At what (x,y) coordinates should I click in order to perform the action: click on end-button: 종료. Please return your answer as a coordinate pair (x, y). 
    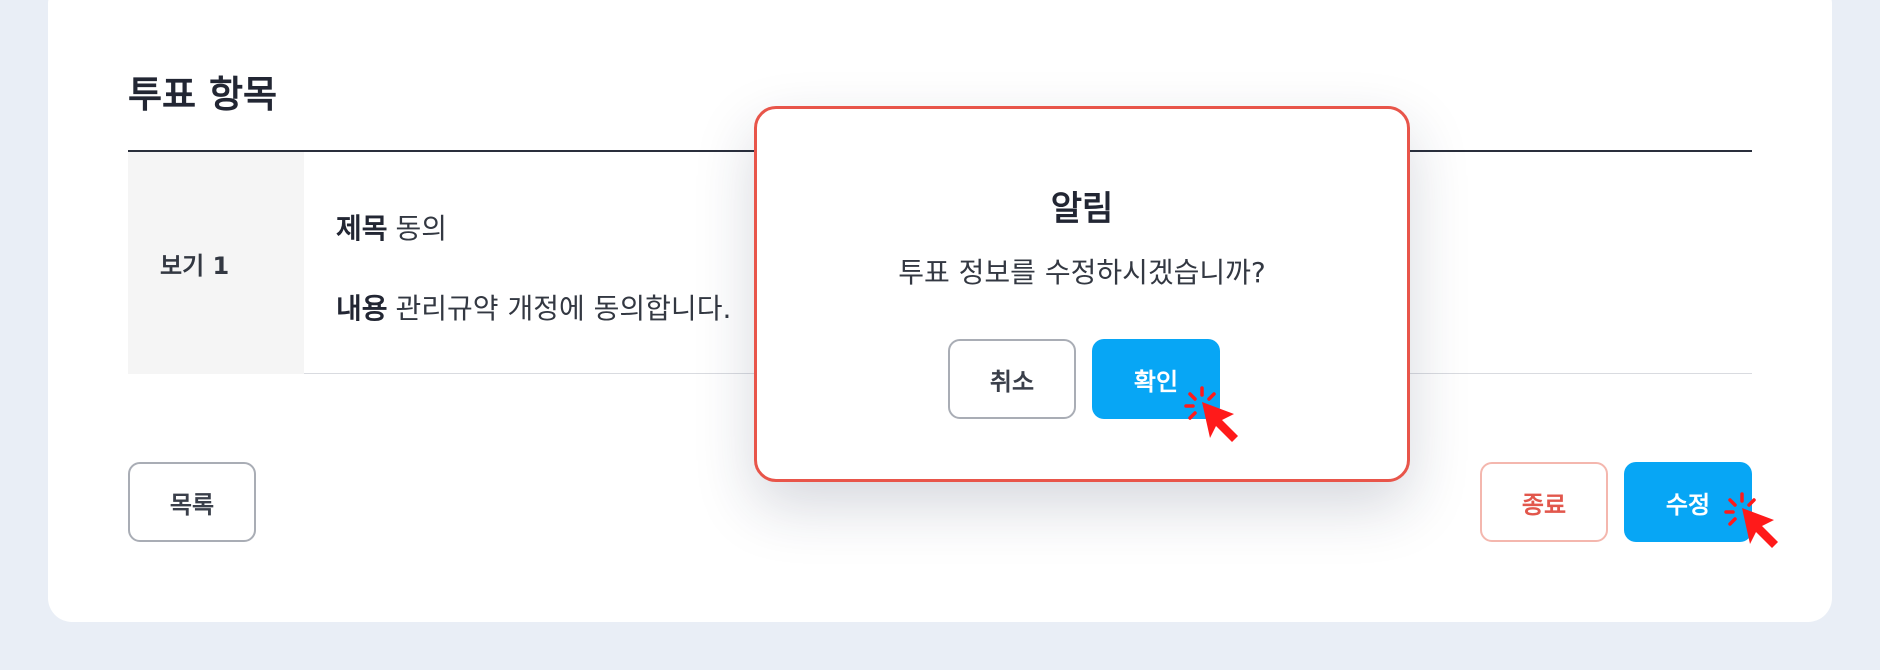
    Looking at the image, I should click on (1544, 502).